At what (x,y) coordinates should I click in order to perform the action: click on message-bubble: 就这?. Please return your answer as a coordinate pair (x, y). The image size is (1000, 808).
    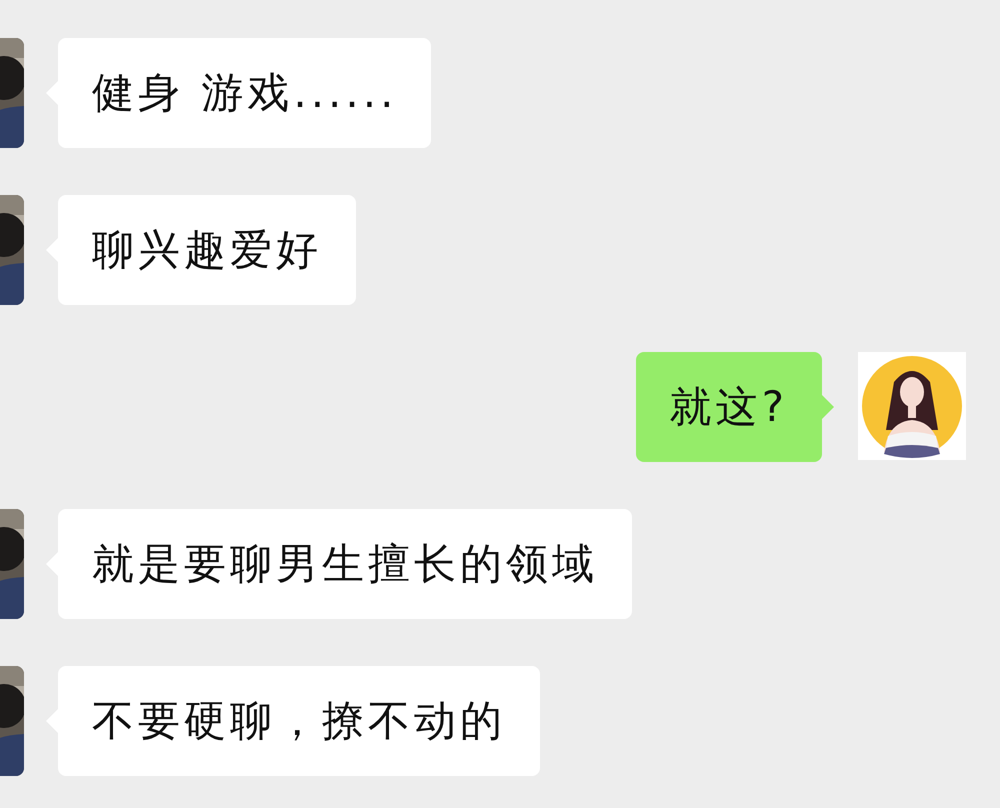
    Looking at the image, I should click on (729, 407).